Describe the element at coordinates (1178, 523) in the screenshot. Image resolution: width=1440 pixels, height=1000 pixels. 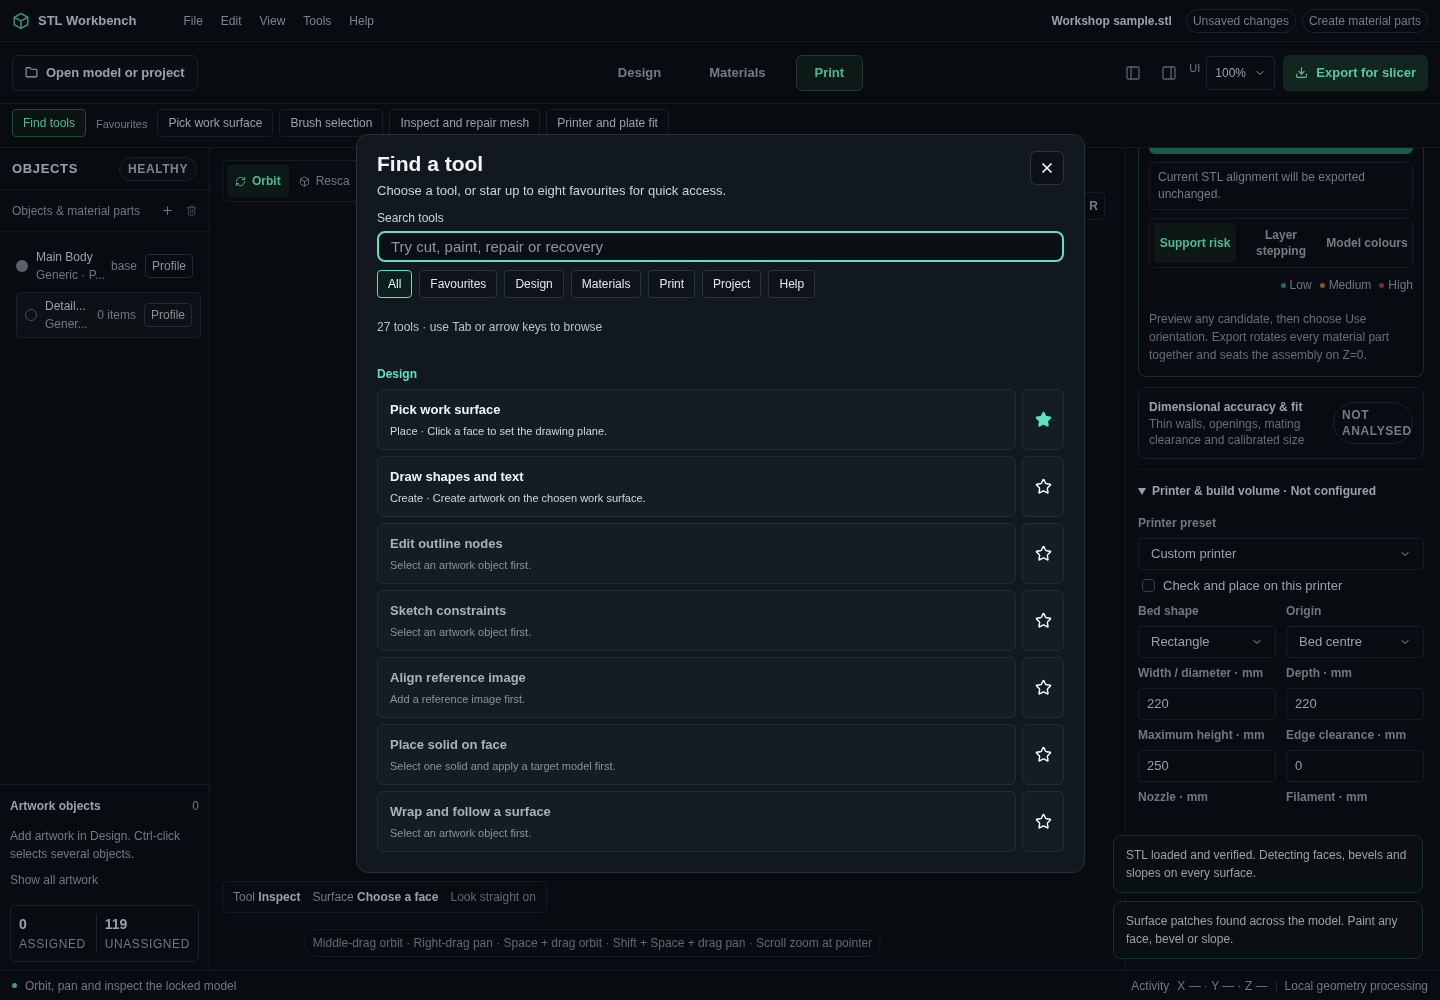
I see `preset-label: Printer preset` at that location.